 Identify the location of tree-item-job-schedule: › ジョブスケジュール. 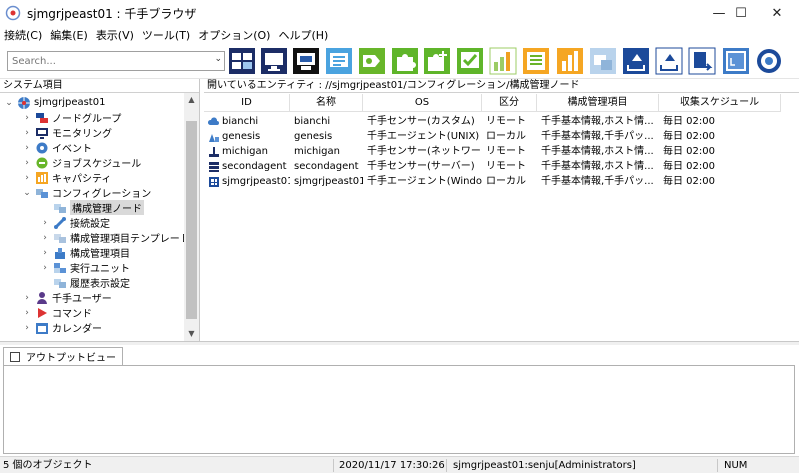
(81, 162).